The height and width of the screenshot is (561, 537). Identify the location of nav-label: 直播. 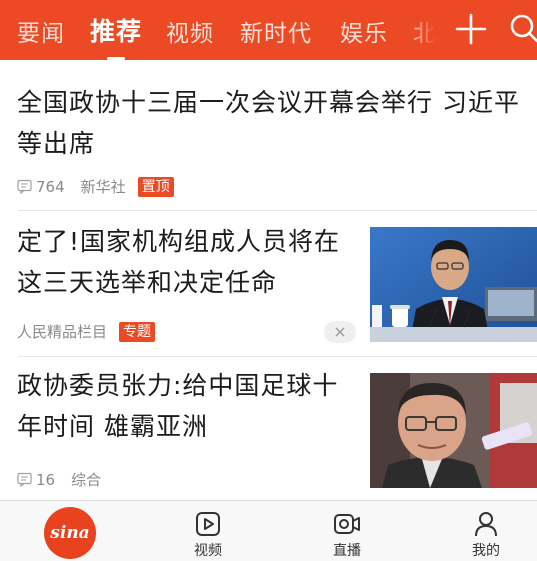
(347, 551).